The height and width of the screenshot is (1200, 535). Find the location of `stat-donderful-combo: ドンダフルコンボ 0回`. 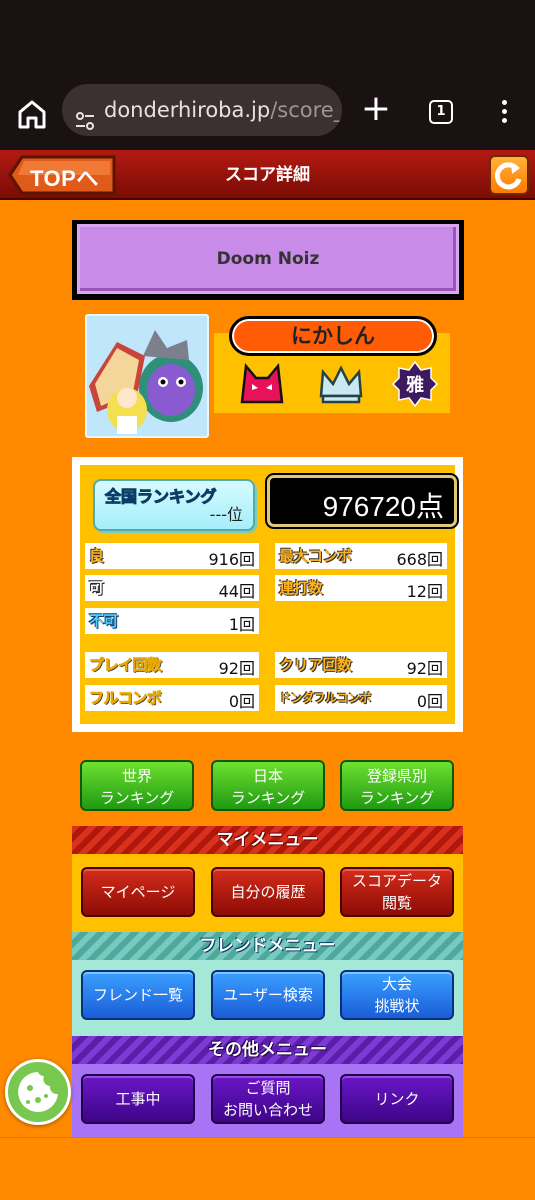

stat-donderful-combo: ドンダフルコンボ 0回 is located at coordinates (361, 698).